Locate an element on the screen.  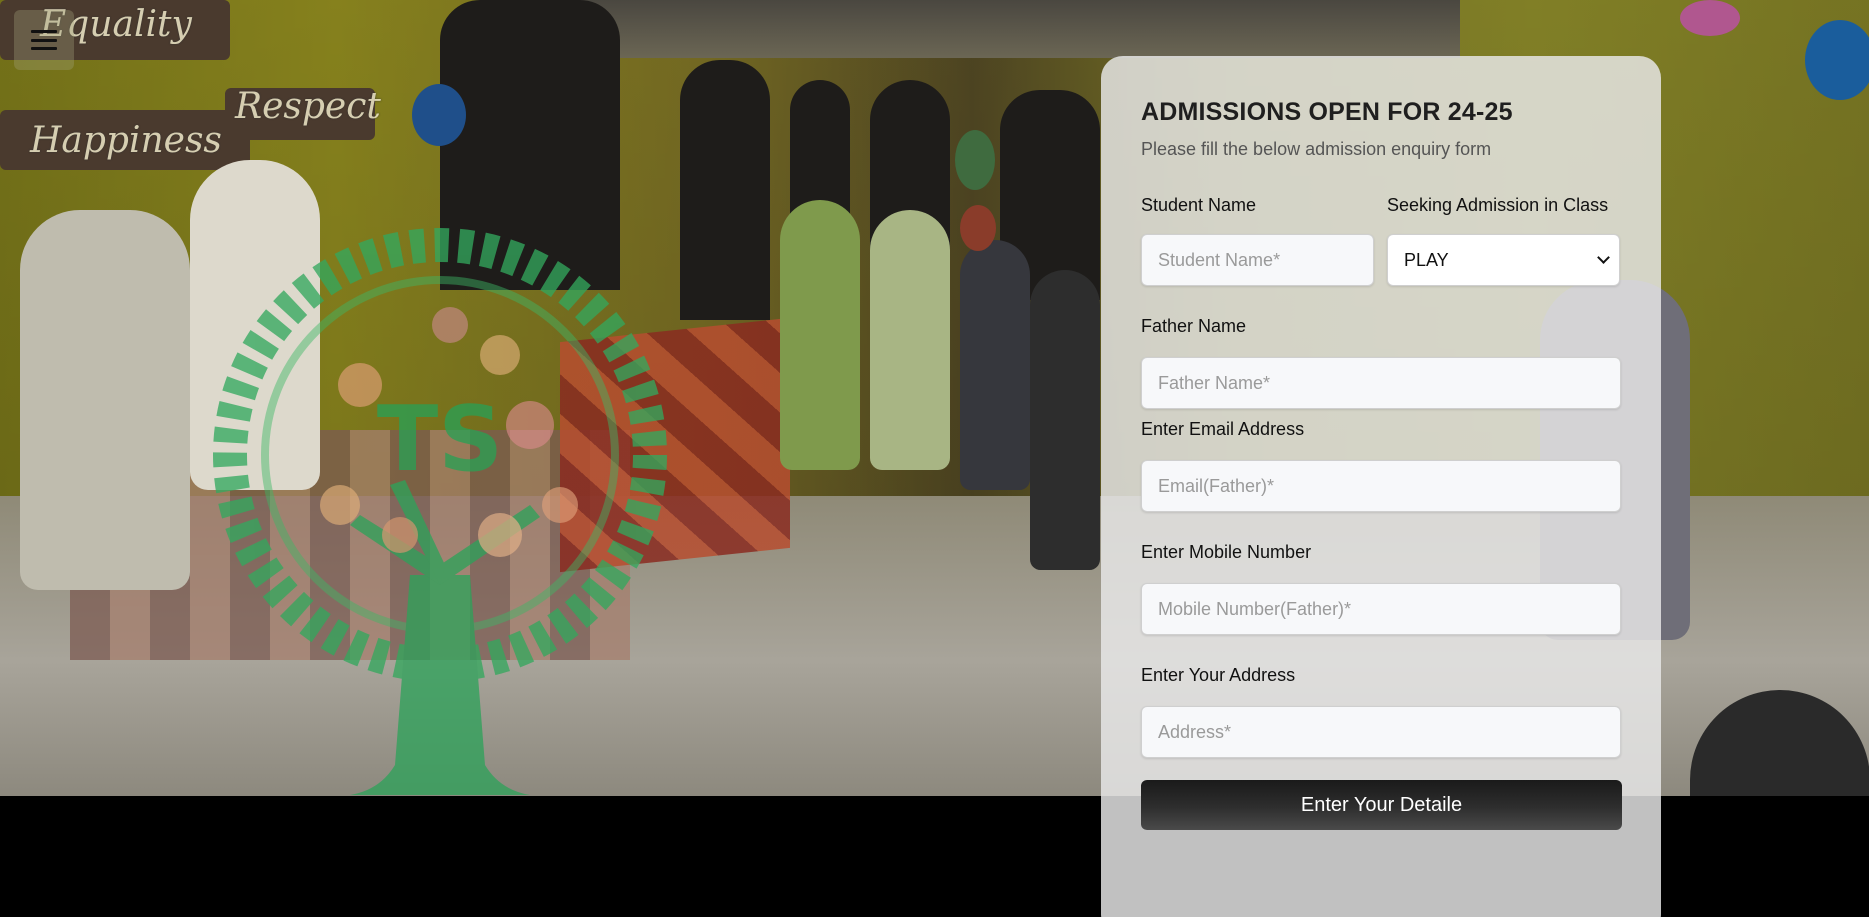
form-title: ADMISSIONS OPEN FOR 24-25 is located at coordinates (1327, 112).